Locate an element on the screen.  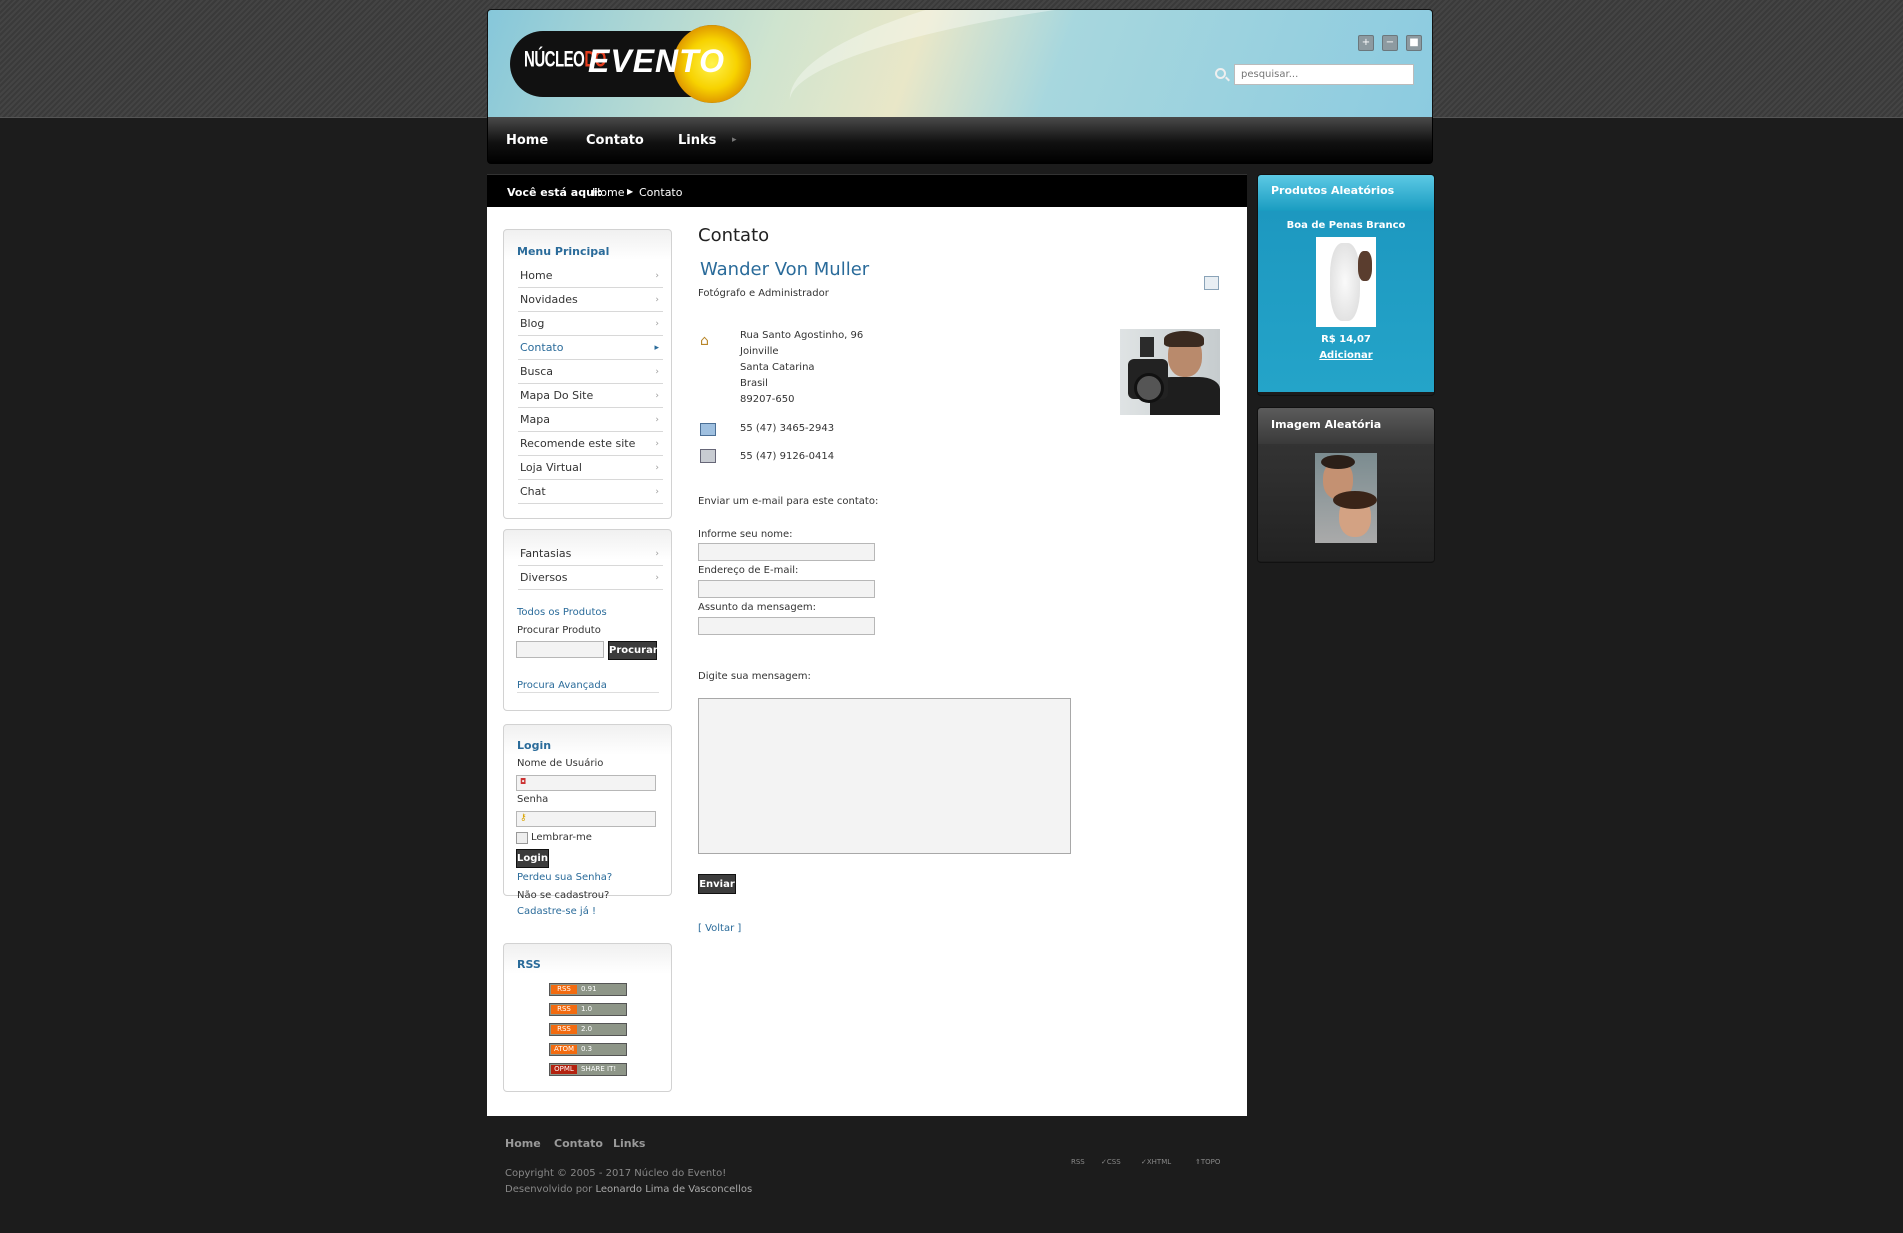
footer-rss-badge: RSS is located at coordinates (1078, 1162).